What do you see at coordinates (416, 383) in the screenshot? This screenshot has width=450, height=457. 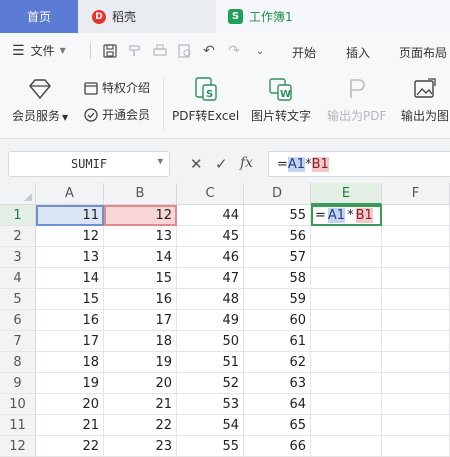 I see `cell-f9` at bounding box center [416, 383].